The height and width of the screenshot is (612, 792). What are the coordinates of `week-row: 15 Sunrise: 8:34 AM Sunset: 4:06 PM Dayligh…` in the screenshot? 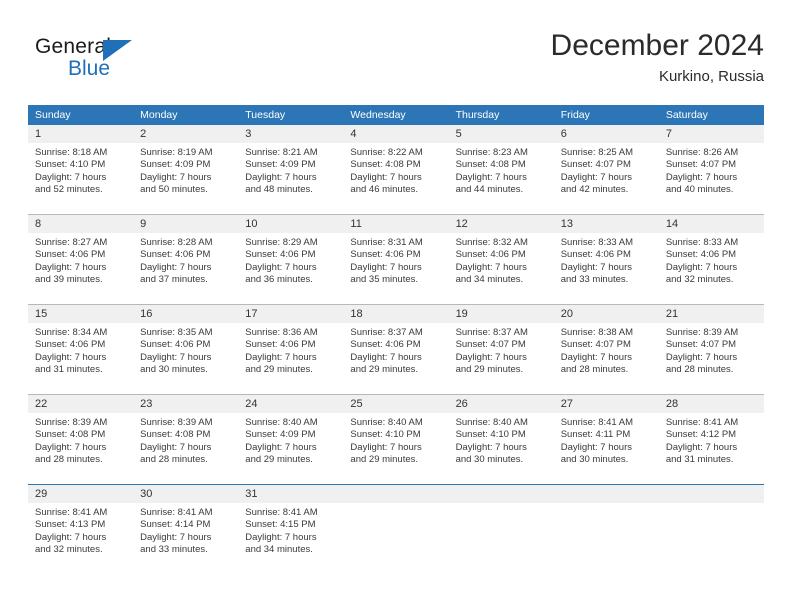 It's located at (396, 349).